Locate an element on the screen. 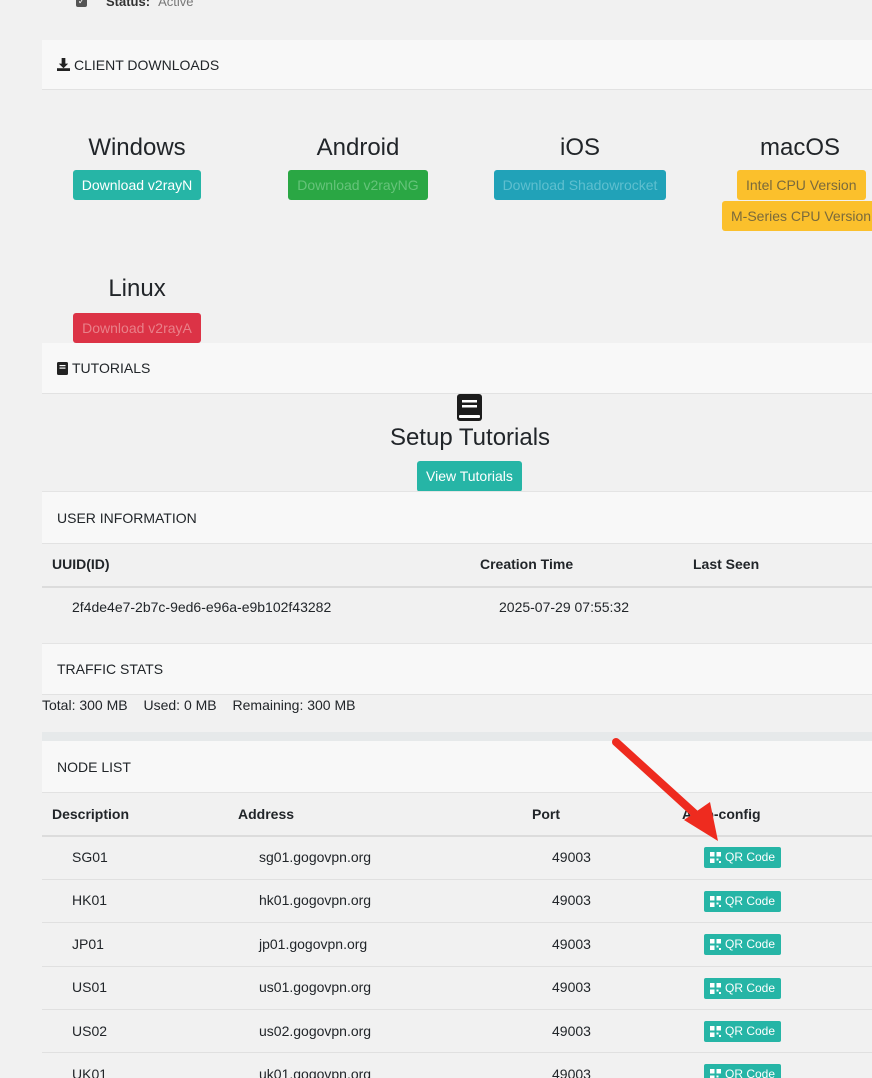 Image resolution: width=872 pixels, height=1078 pixels. linux-title: Linux is located at coordinates (137, 288).